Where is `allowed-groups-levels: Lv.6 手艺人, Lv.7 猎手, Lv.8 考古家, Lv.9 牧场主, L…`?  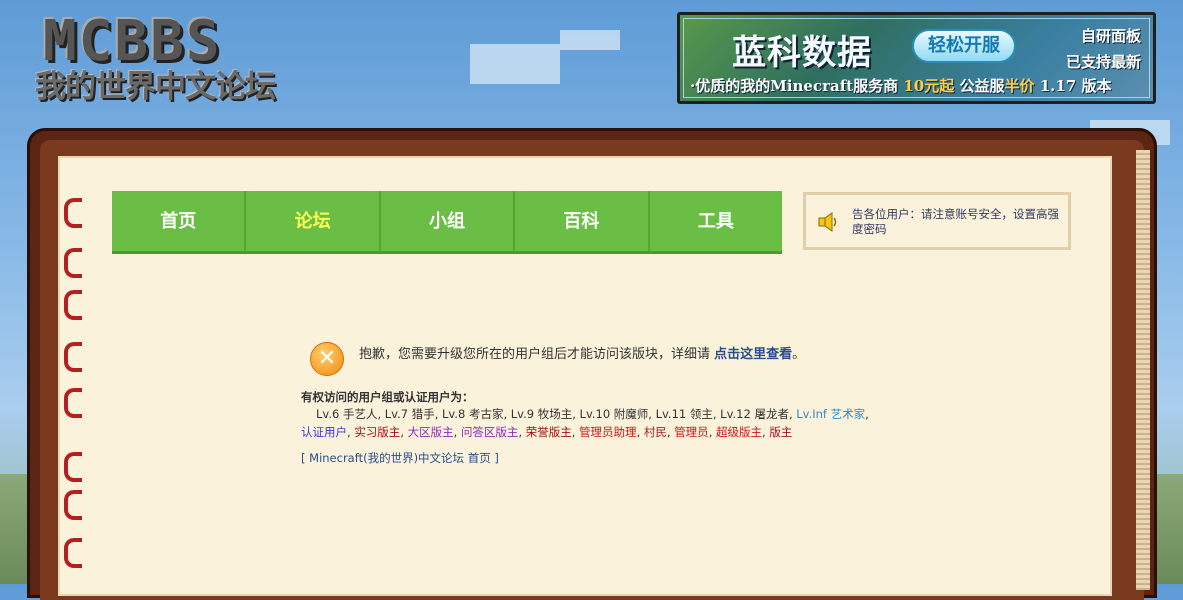 allowed-groups-levels: Lv.6 手艺人, Lv.7 猎手, Lv.8 考古家, Lv.9 牧场主, L… is located at coordinates (592, 414).